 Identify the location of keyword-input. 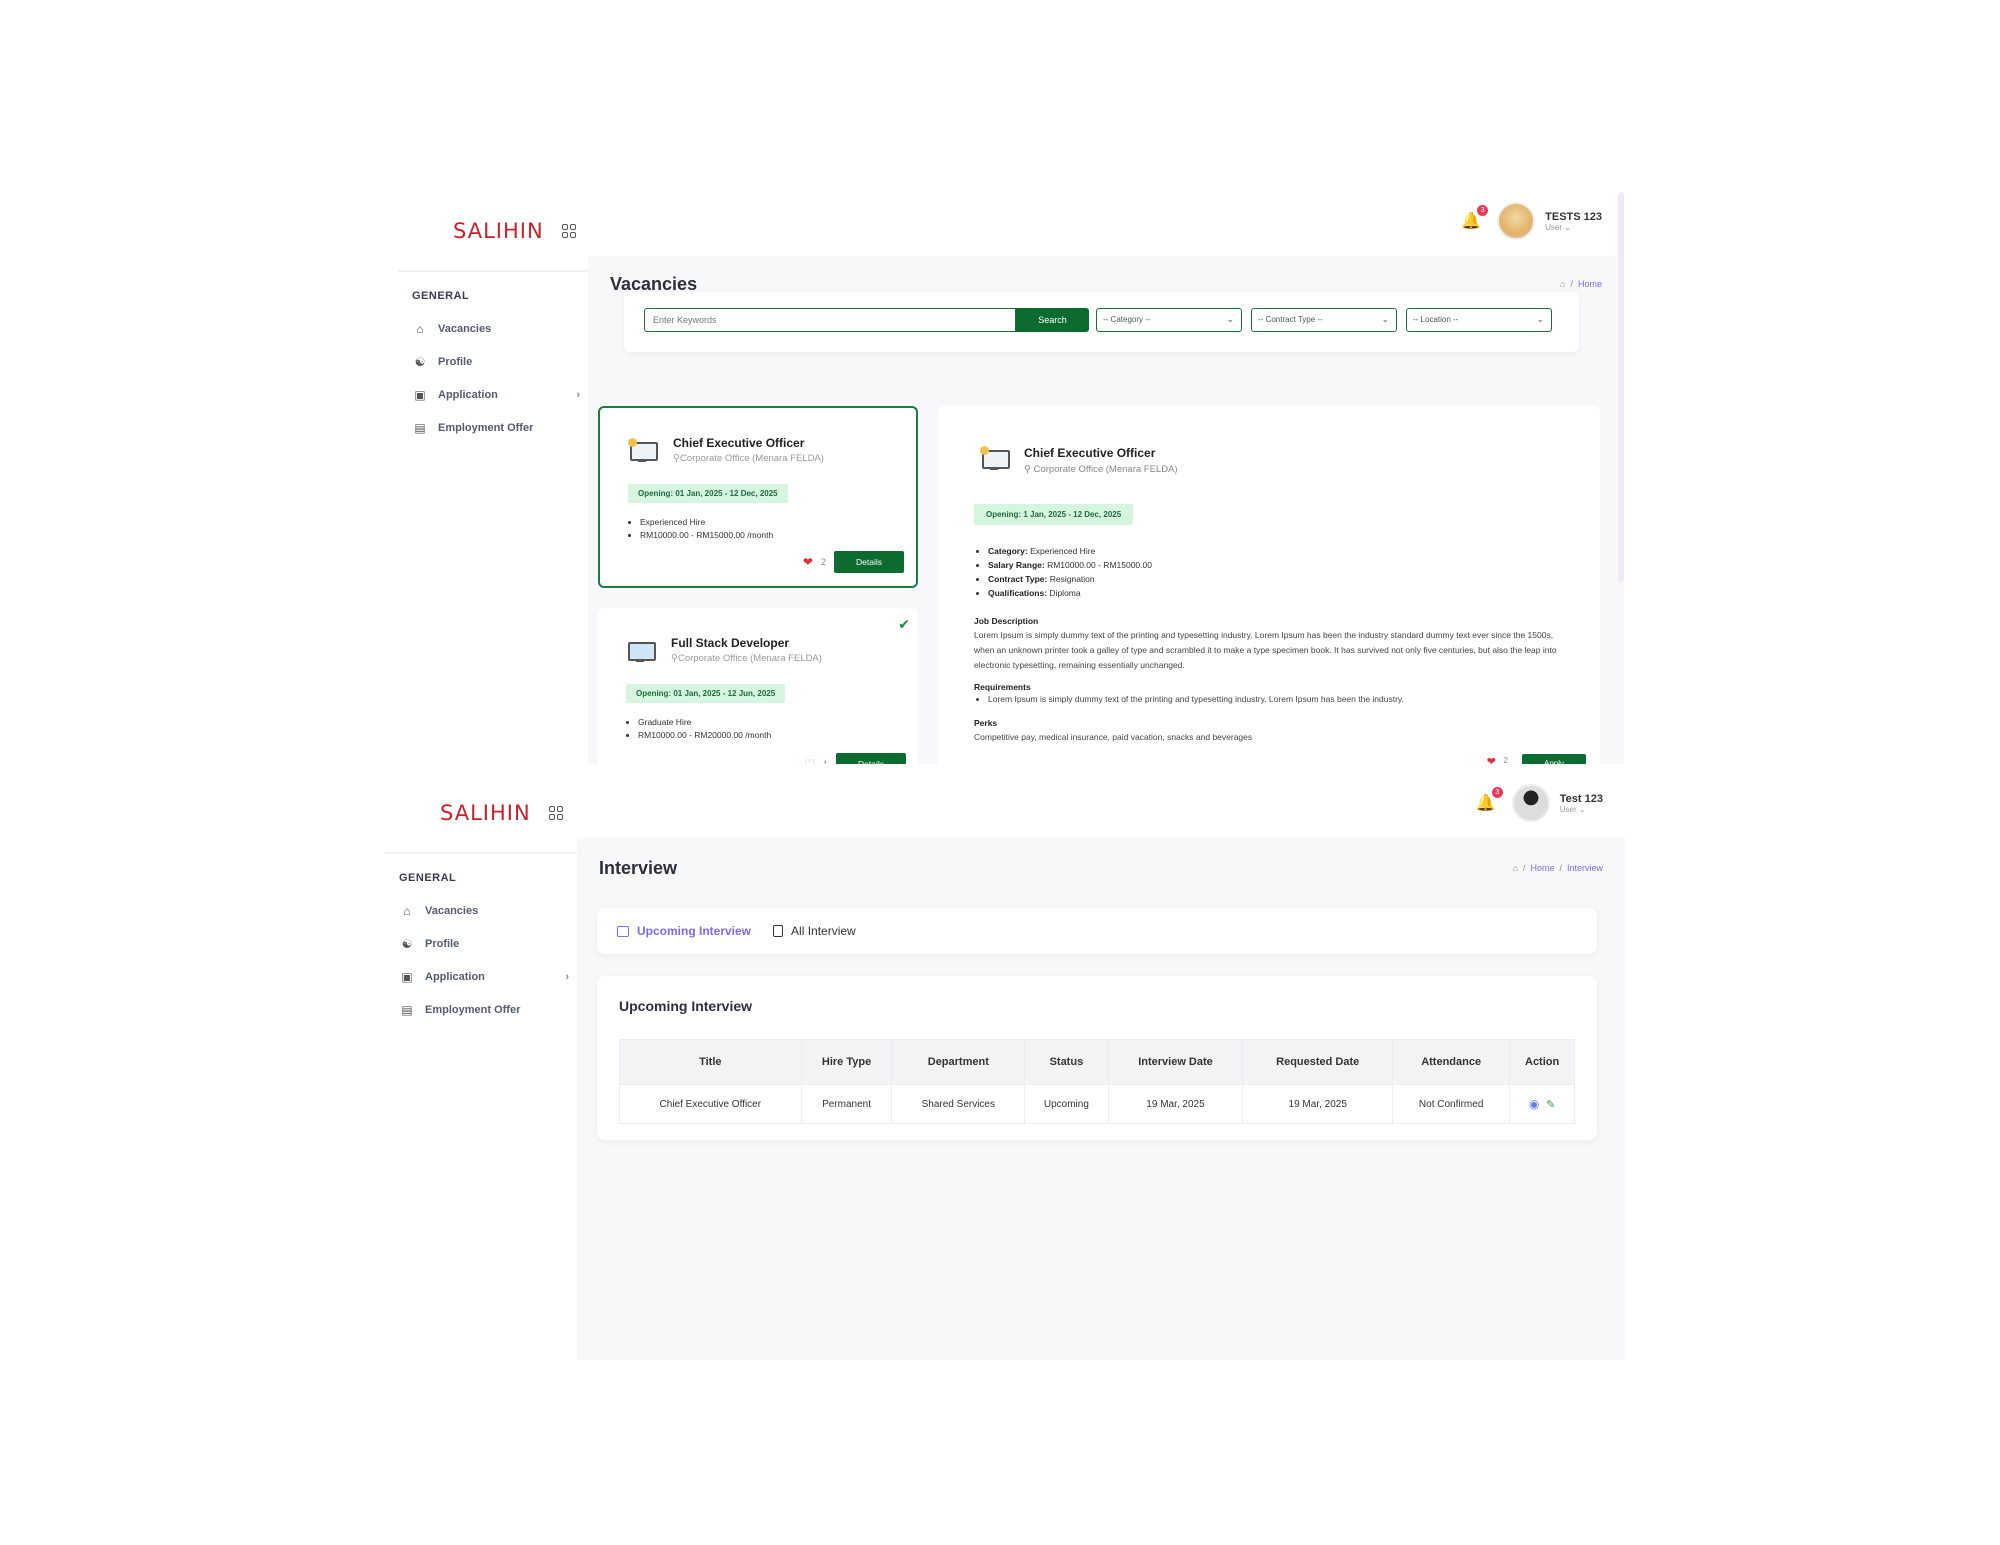
(830, 320).